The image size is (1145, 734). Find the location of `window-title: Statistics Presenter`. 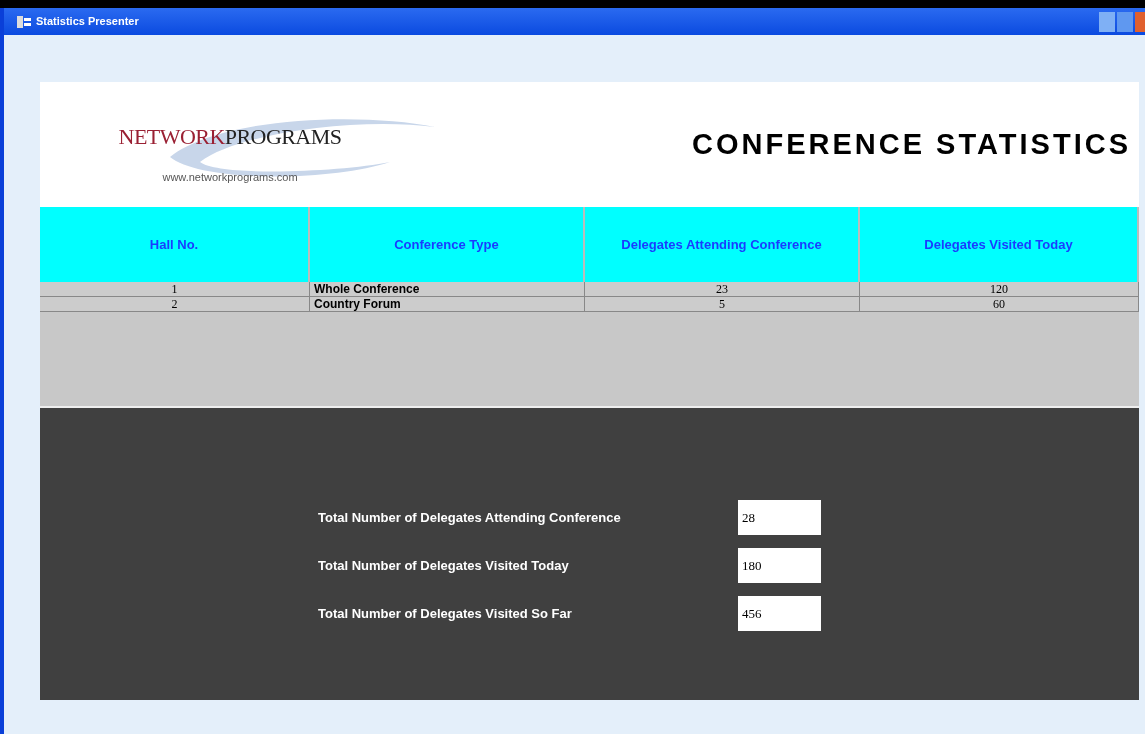

window-title: Statistics Presenter is located at coordinates (87, 22).